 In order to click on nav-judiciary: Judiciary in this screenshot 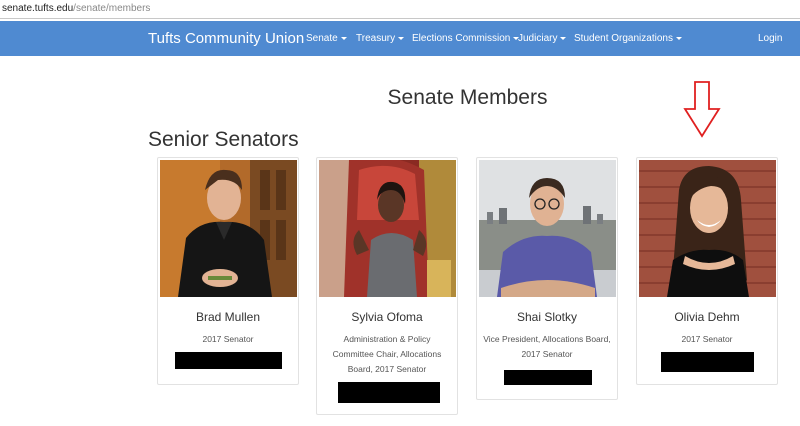, I will do `click(542, 38)`.